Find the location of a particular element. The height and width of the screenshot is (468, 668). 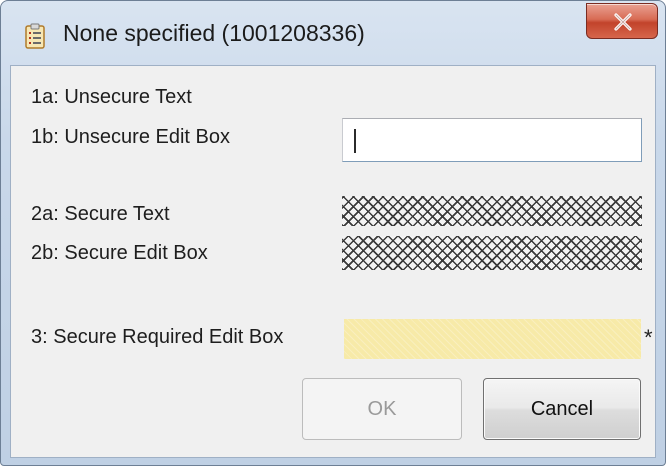

cancel-button-label: Cancel is located at coordinates (562, 408).